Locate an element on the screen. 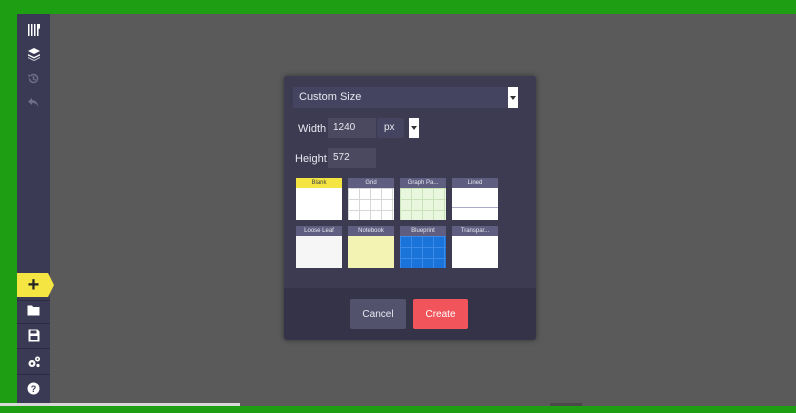 This screenshot has height=413, width=796. size-preset-value: Custom Size is located at coordinates (330, 97).